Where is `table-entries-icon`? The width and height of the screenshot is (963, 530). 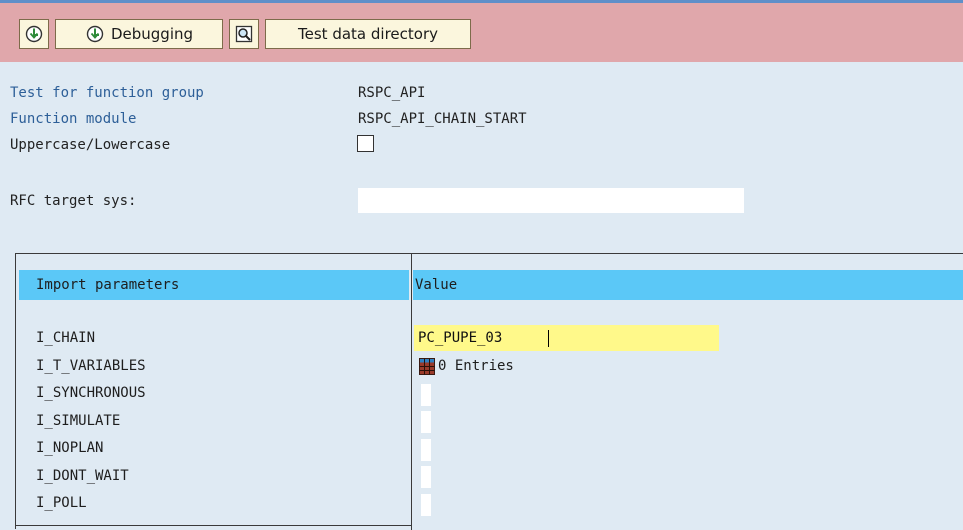
table-entries-icon is located at coordinates (427, 368).